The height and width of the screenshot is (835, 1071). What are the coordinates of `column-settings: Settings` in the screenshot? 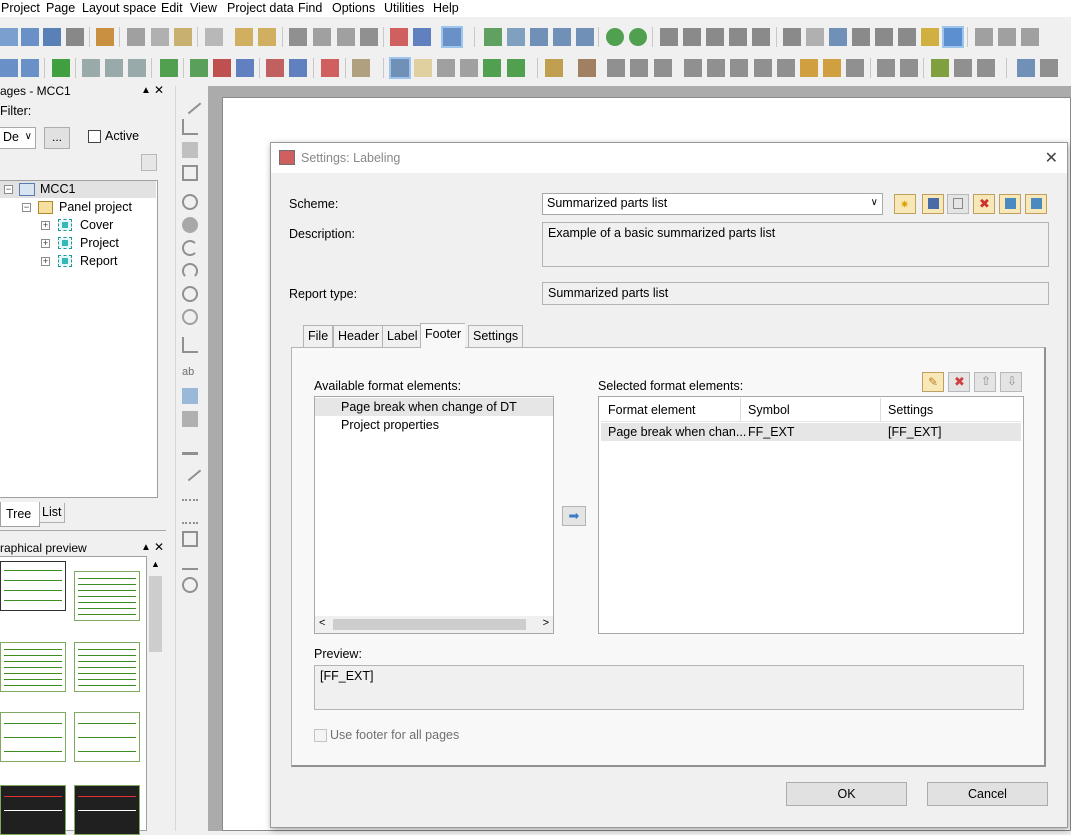 It's located at (951, 410).